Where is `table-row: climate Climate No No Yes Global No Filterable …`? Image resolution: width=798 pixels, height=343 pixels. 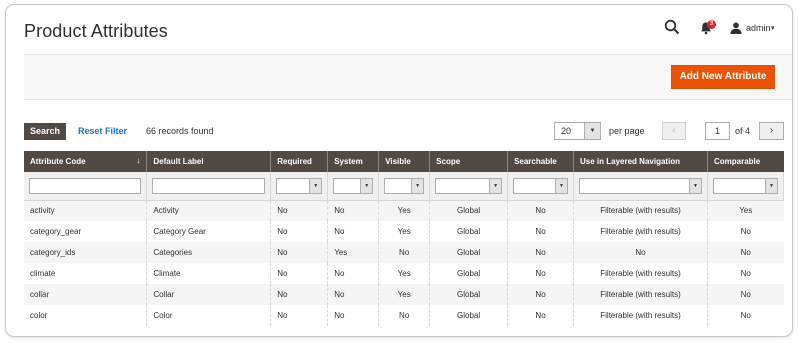 table-row: climate Climate No No Yes Global No Filterable … is located at coordinates (404, 273).